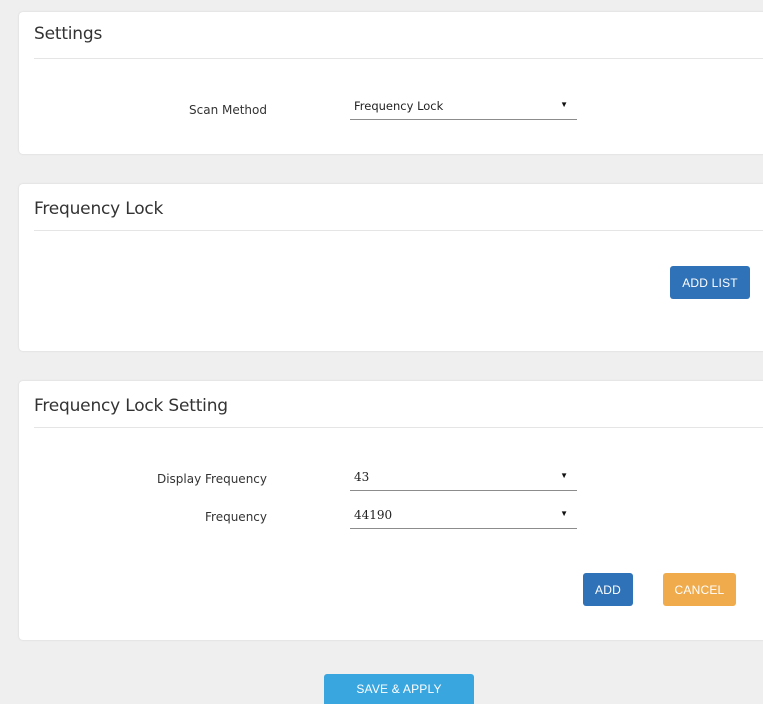  What do you see at coordinates (710, 282) in the screenshot?
I see `add-list-button: ADD LIST` at bounding box center [710, 282].